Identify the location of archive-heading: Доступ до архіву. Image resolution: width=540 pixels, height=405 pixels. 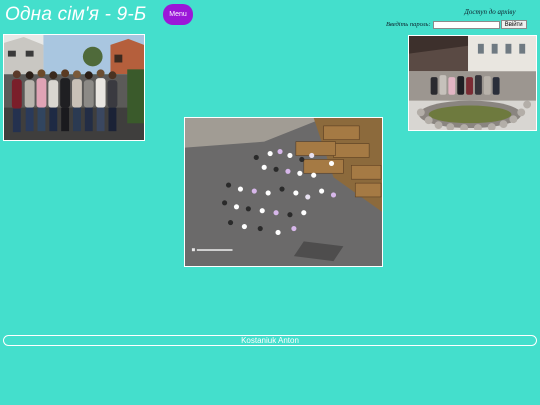
(490, 12).